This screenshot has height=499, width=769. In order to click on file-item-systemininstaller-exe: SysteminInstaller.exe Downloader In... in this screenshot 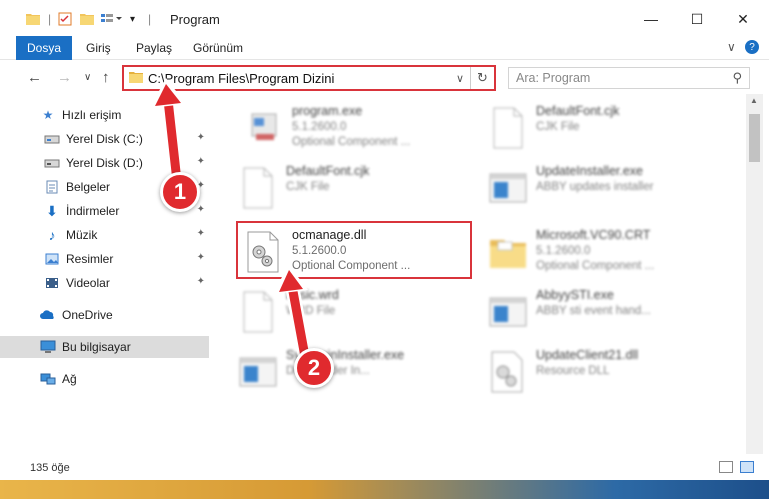, I will do `click(354, 373)`.